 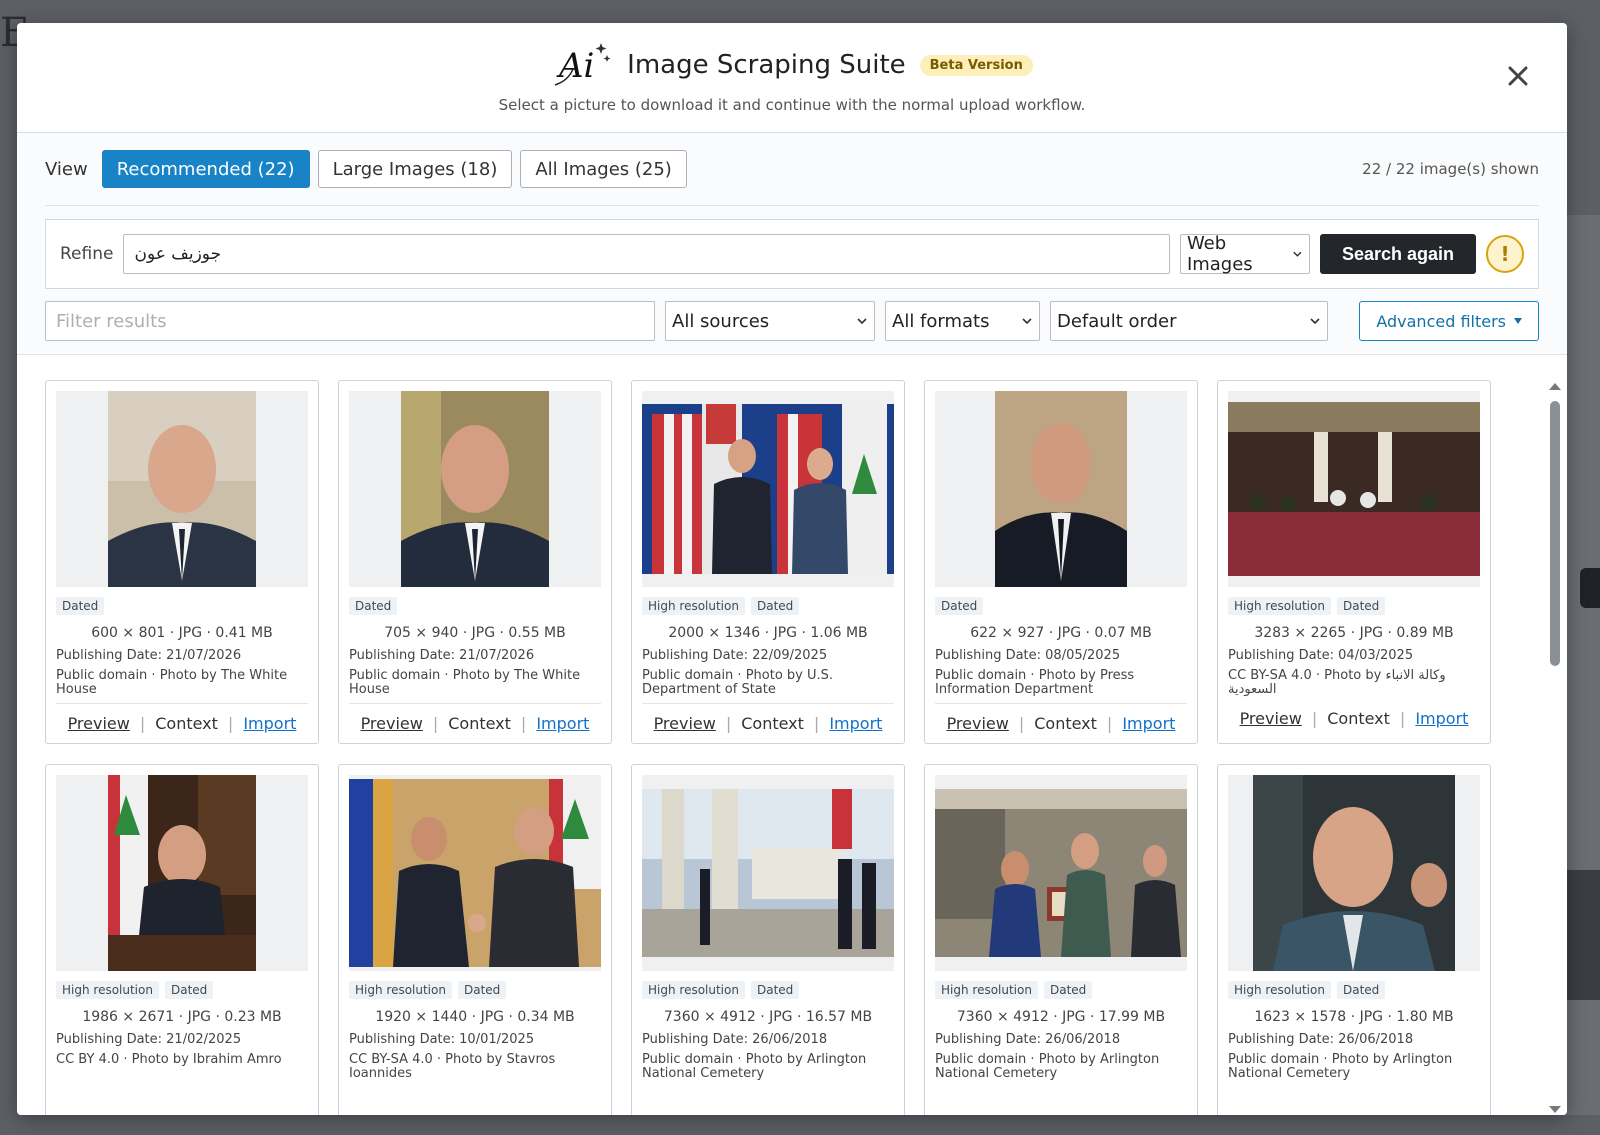 What do you see at coordinates (575, 66) in the screenshot?
I see `svg-text: Ai` at bounding box center [575, 66].